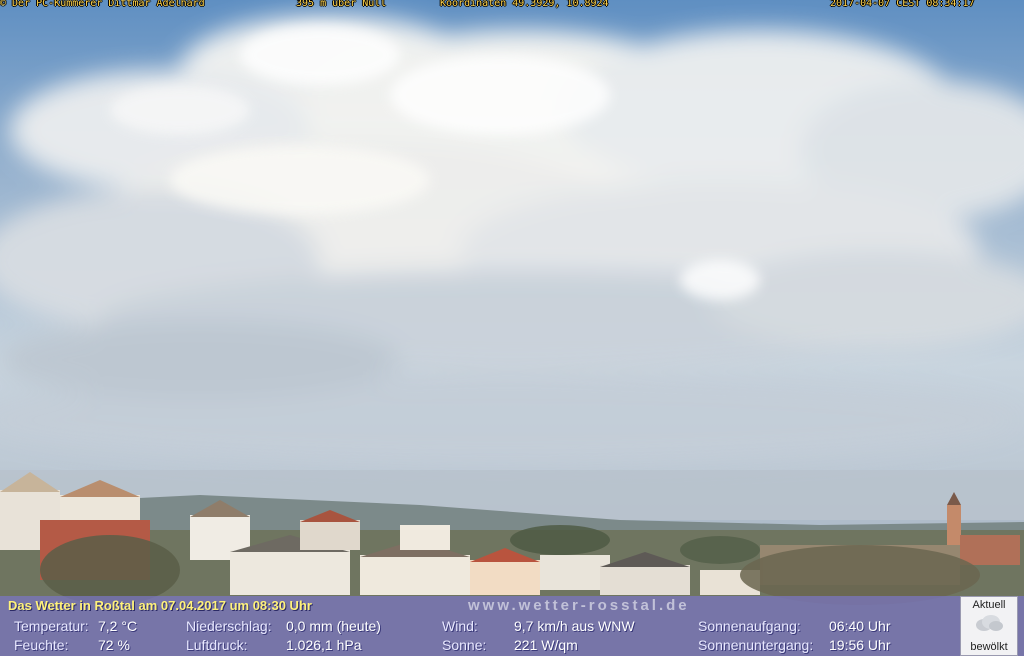  Describe the element at coordinates (989, 605) in the screenshot. I see `current-title: Aktuell` at that location.